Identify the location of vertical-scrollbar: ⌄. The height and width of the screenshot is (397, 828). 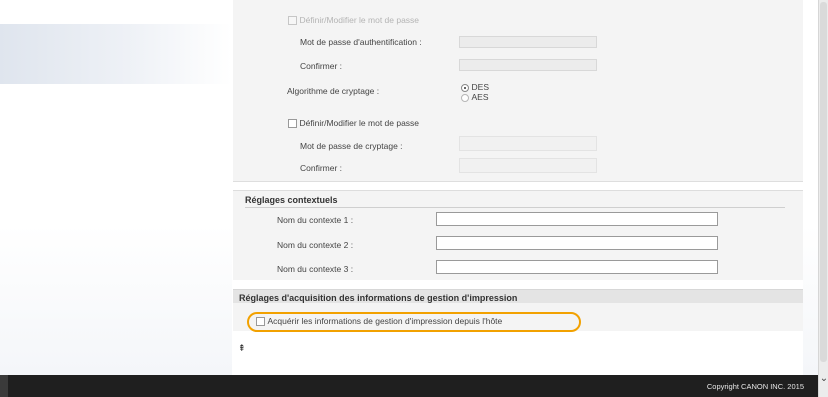
(823, 198).